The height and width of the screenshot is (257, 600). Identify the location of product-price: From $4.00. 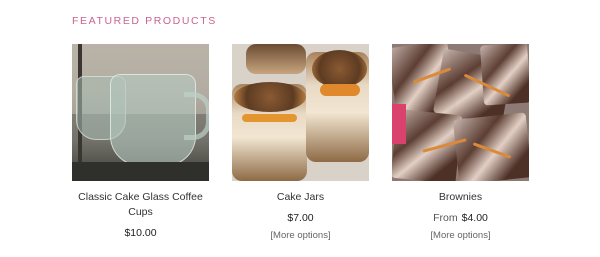
(460, 218).